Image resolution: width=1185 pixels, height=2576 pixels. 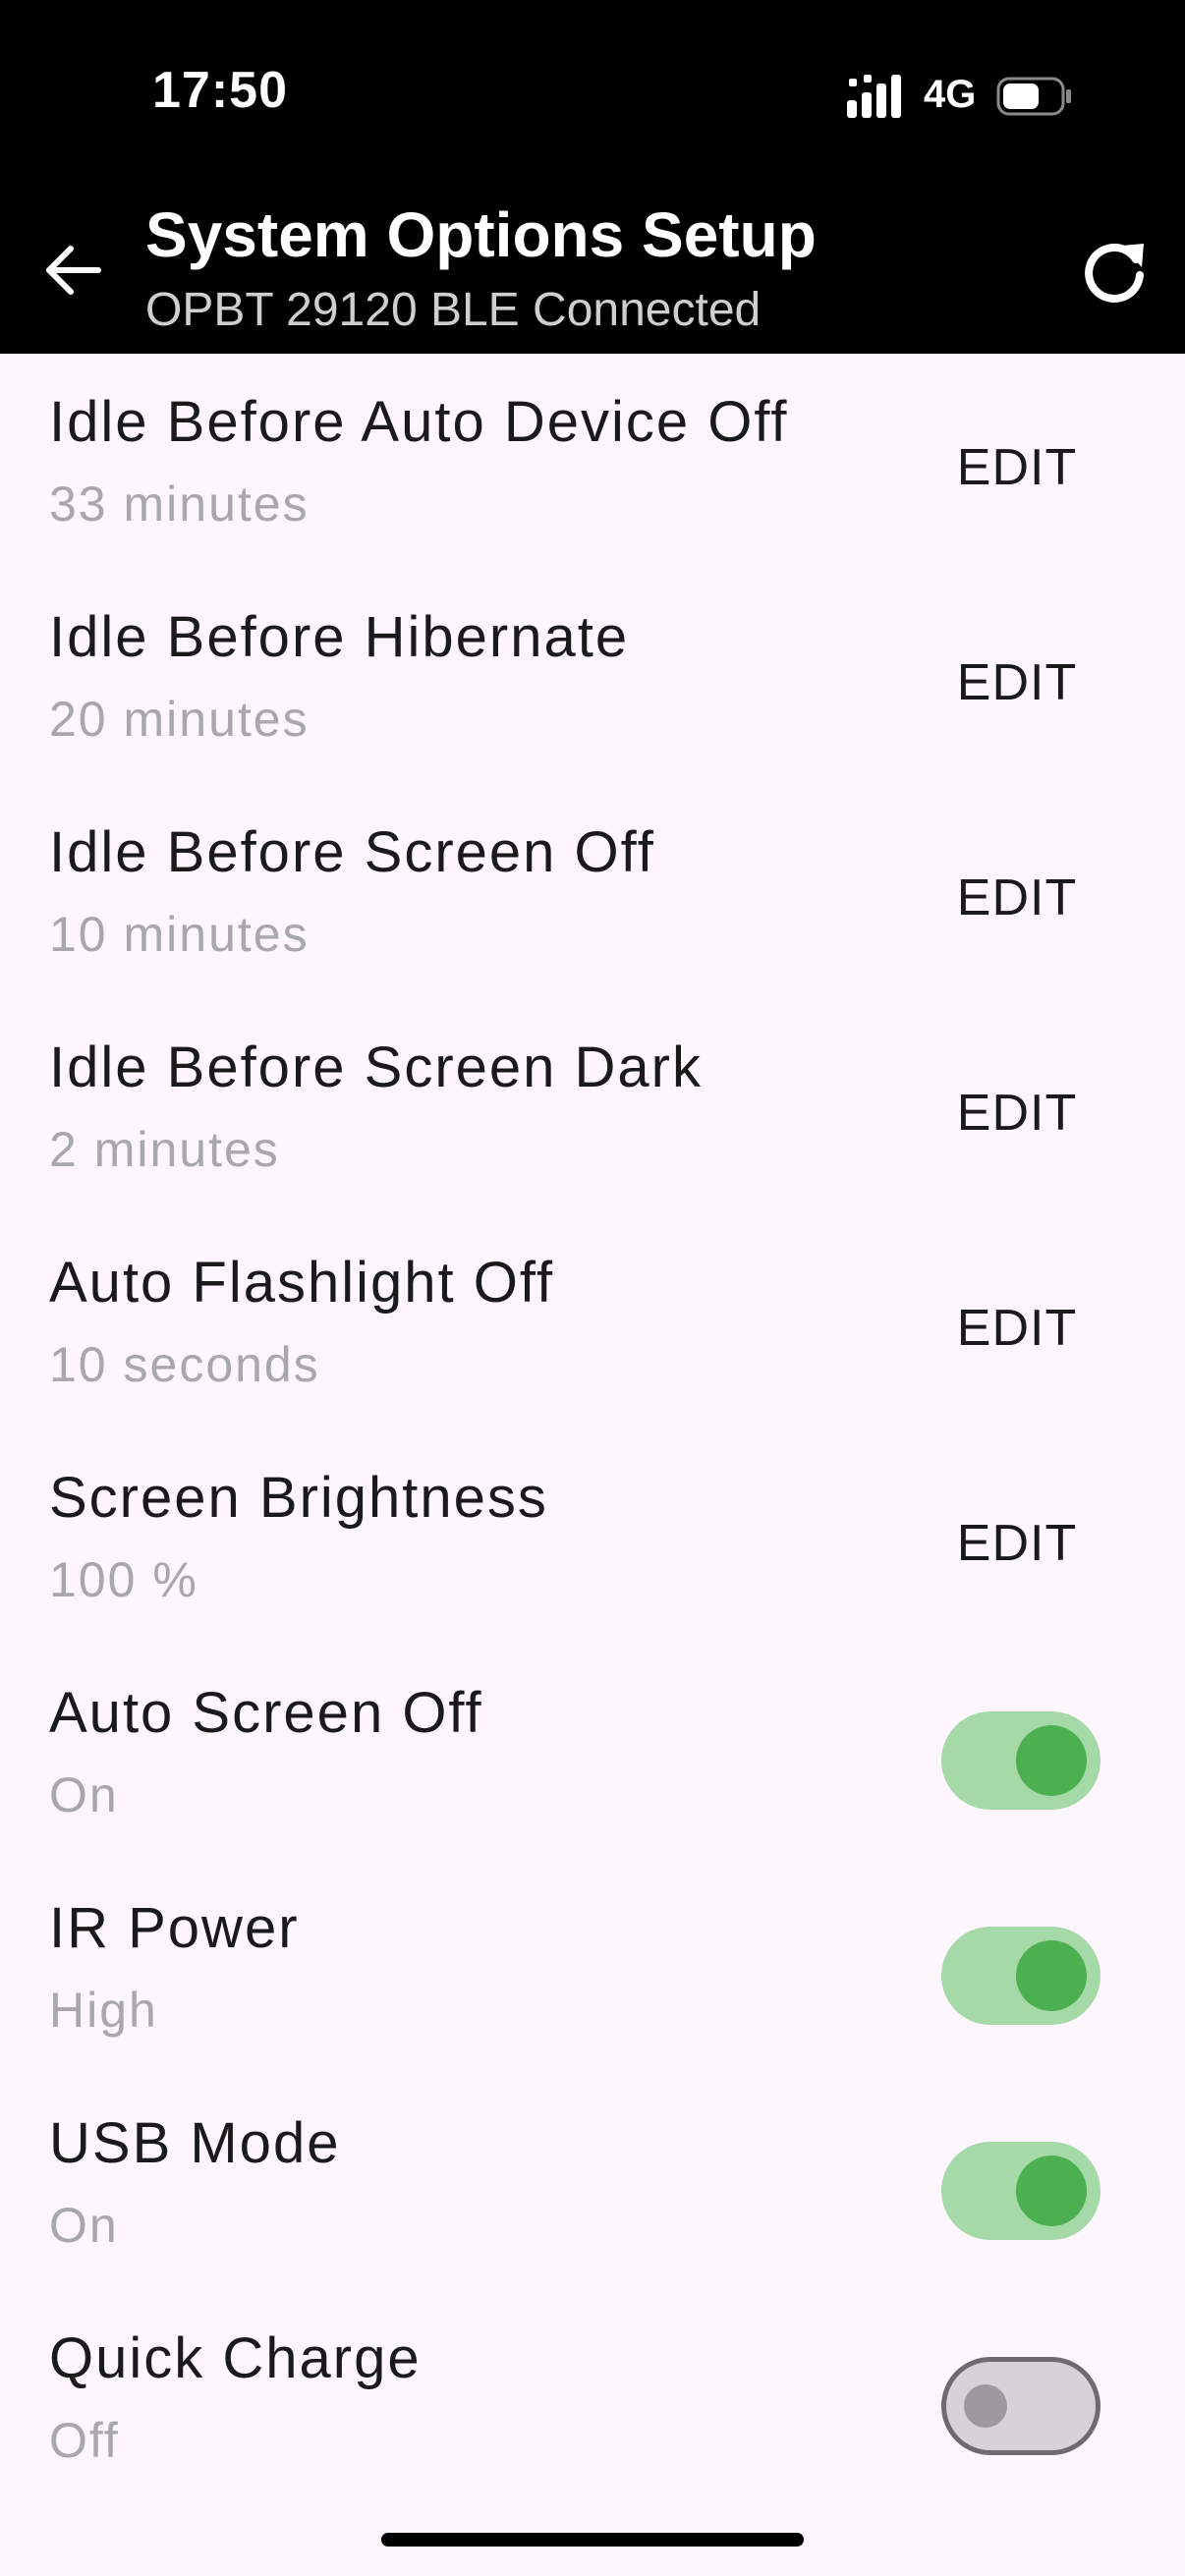 What do you see at coordinates (1115, 271) in the screenshot?
I see `refresh-icon` at bounding box center [1115, 271].